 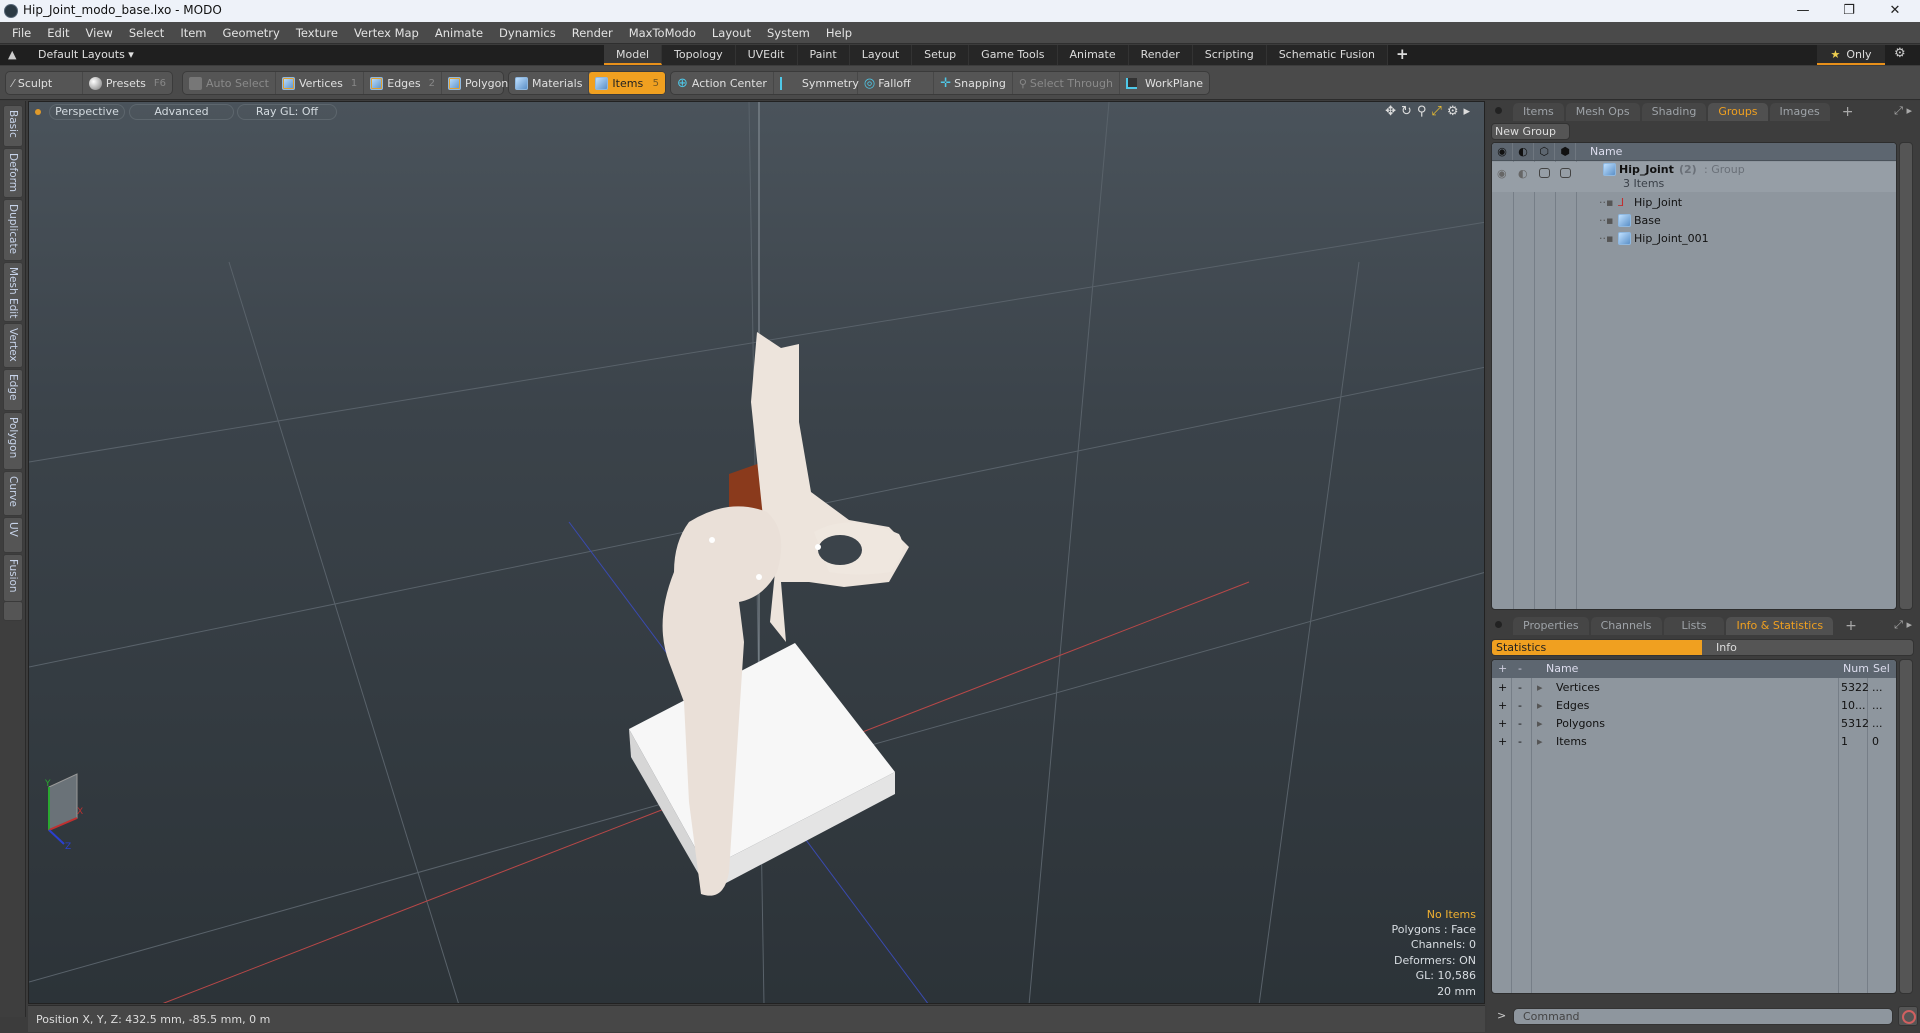 I want to click on tab-scripting: Scripting, so click(x=1229, y=55).